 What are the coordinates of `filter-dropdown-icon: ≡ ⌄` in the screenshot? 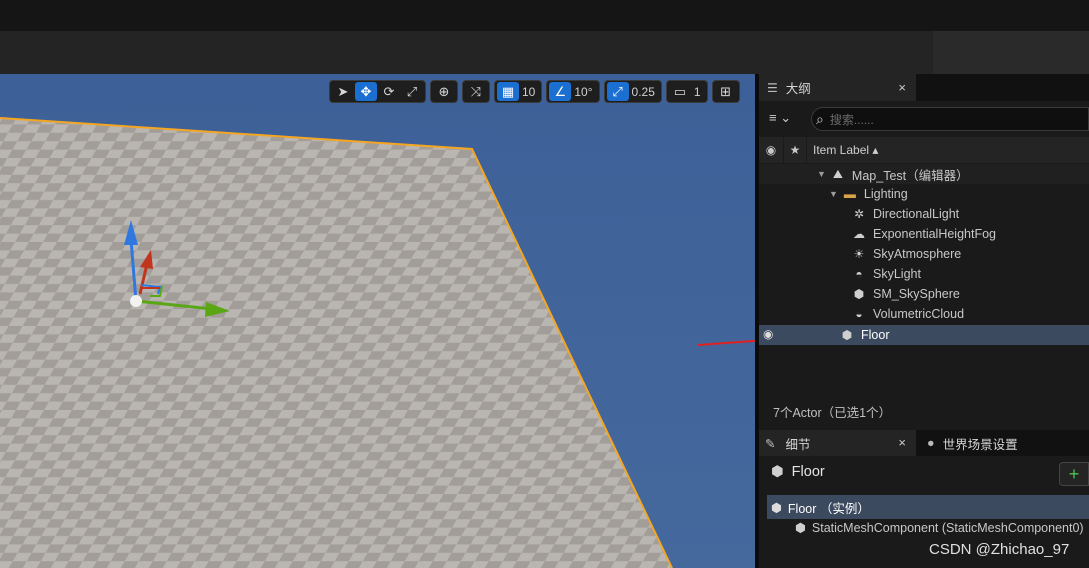 It's located at (780, 118).